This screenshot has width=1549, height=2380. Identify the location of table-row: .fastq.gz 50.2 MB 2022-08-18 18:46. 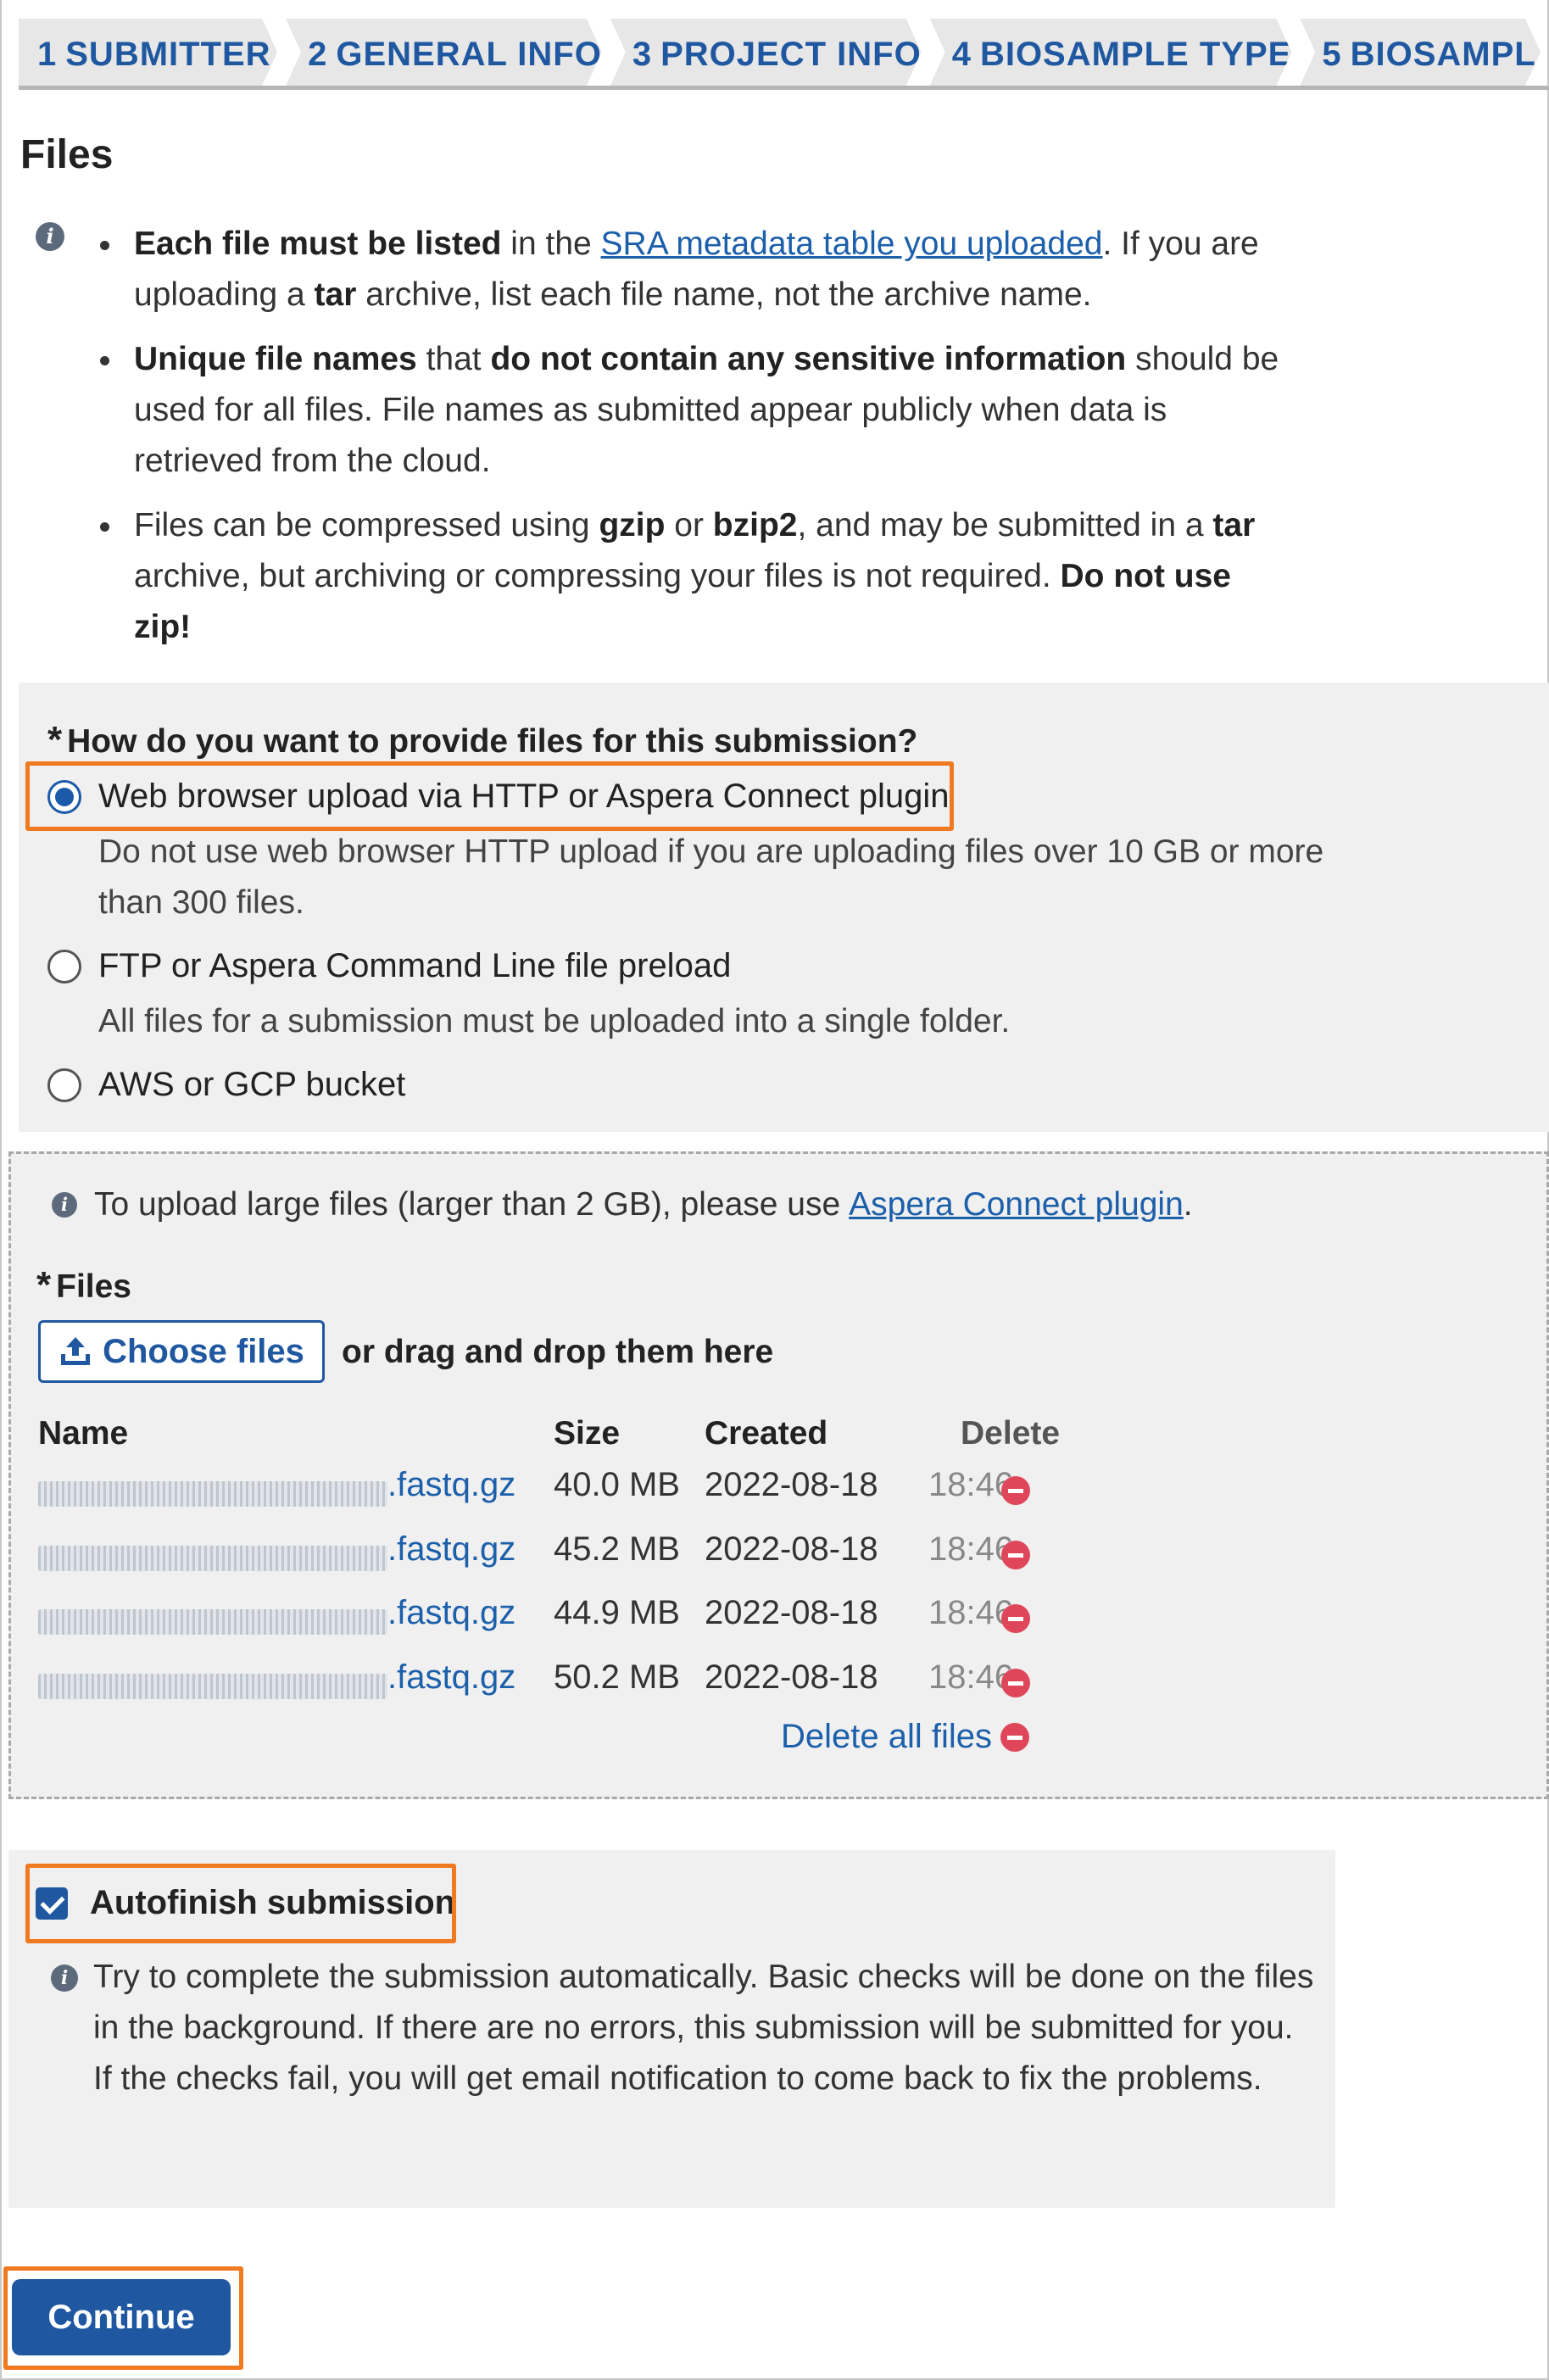
(534, 1684).